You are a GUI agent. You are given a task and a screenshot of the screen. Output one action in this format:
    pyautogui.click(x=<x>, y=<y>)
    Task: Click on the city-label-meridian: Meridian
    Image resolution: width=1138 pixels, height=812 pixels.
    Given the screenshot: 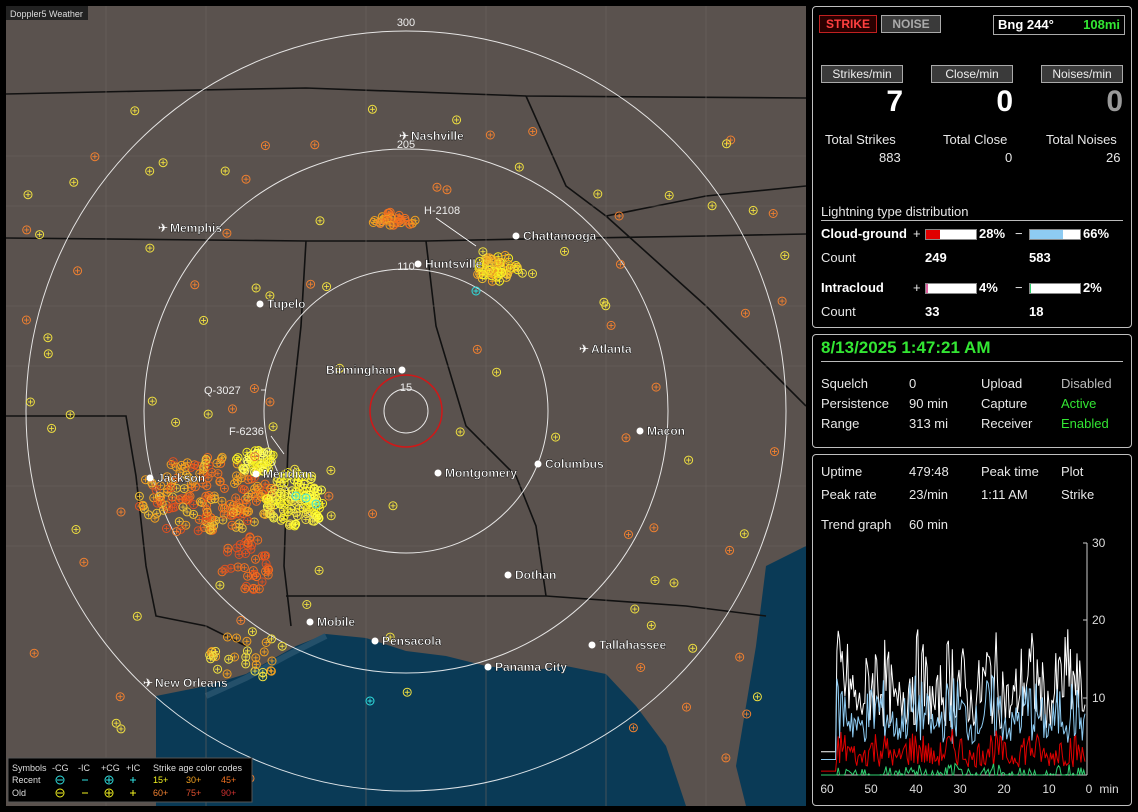 What is the action you would take?
    pyautogui.click(x=287, y=474)
    